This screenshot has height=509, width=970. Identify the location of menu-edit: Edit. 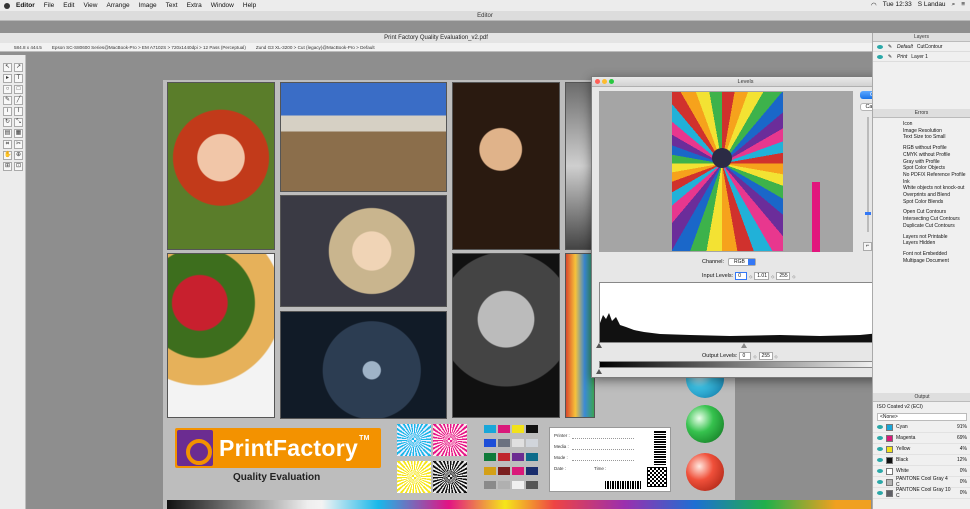
(68, 5).